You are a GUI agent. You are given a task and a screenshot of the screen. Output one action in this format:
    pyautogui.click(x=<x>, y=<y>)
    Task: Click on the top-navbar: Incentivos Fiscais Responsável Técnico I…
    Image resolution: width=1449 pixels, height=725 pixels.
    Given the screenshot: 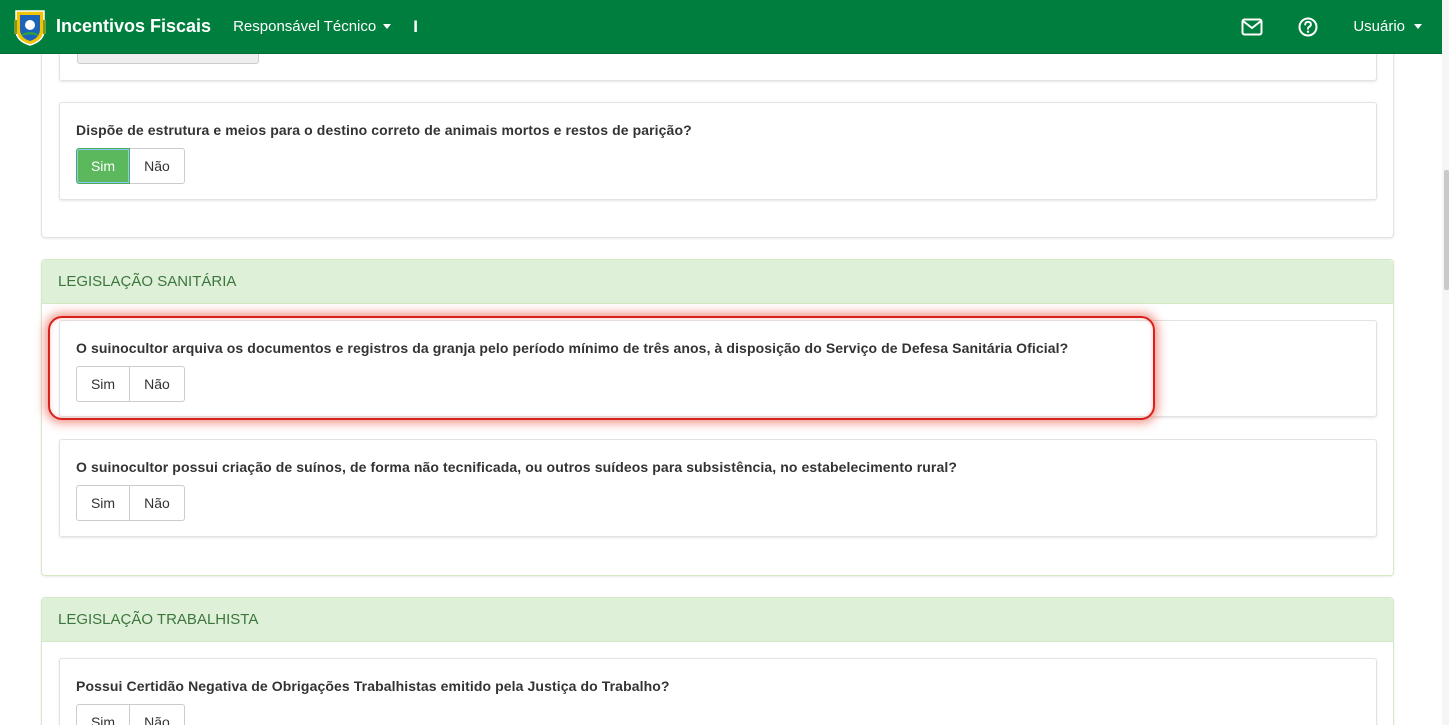 What is the action you would take?
    pyautogui.click(x=721, y=27)
    